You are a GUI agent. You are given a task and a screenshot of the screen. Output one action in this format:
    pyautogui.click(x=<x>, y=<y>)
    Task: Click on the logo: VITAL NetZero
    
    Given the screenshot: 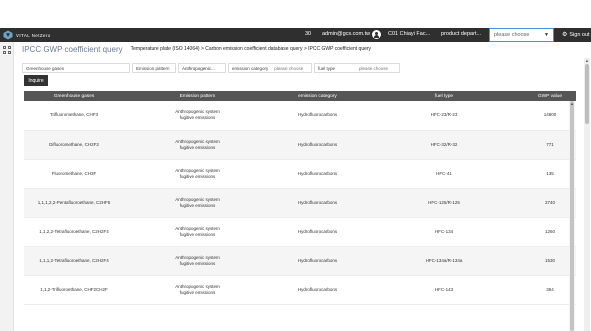 What is the action you would take?
    pyautogui.click(x=27, y=35)
    